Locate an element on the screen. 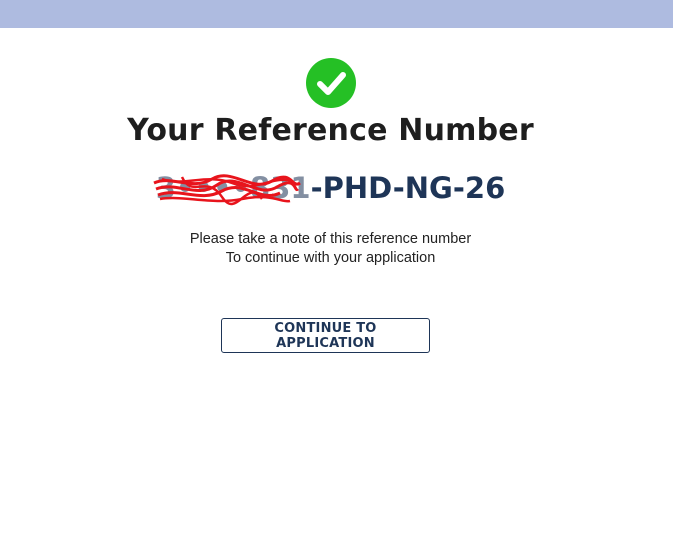  redaction-scribble is located at coordinates (227, 190).